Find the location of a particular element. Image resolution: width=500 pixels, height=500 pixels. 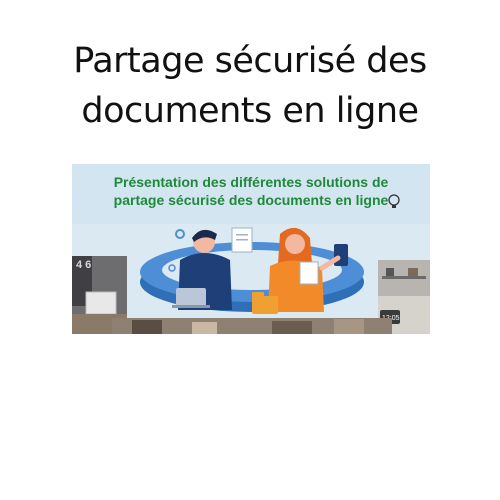

banner-heading-line-2: partage sécurisé des documents en ligne is located at coordinates (251, 200).